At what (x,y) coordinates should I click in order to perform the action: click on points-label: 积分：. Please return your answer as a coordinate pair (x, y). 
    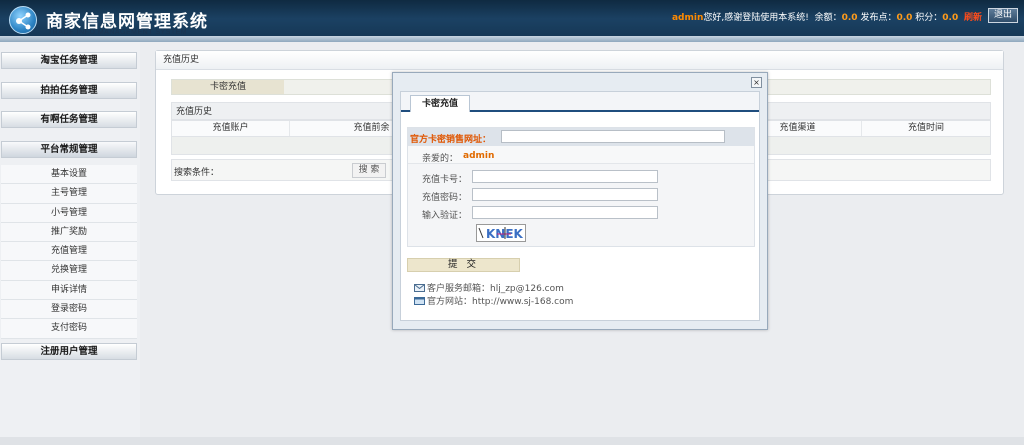
    Looking at the image, I should click on (929, 18).